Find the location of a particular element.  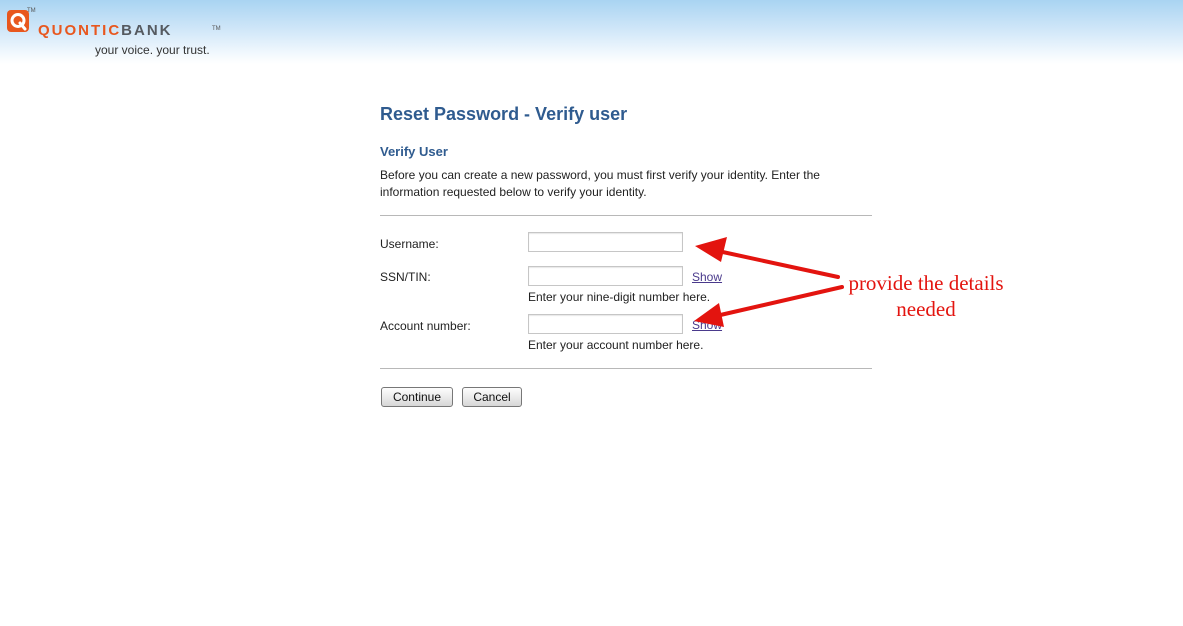

account-number-label: Account number: is located at coordinates (425, 326).